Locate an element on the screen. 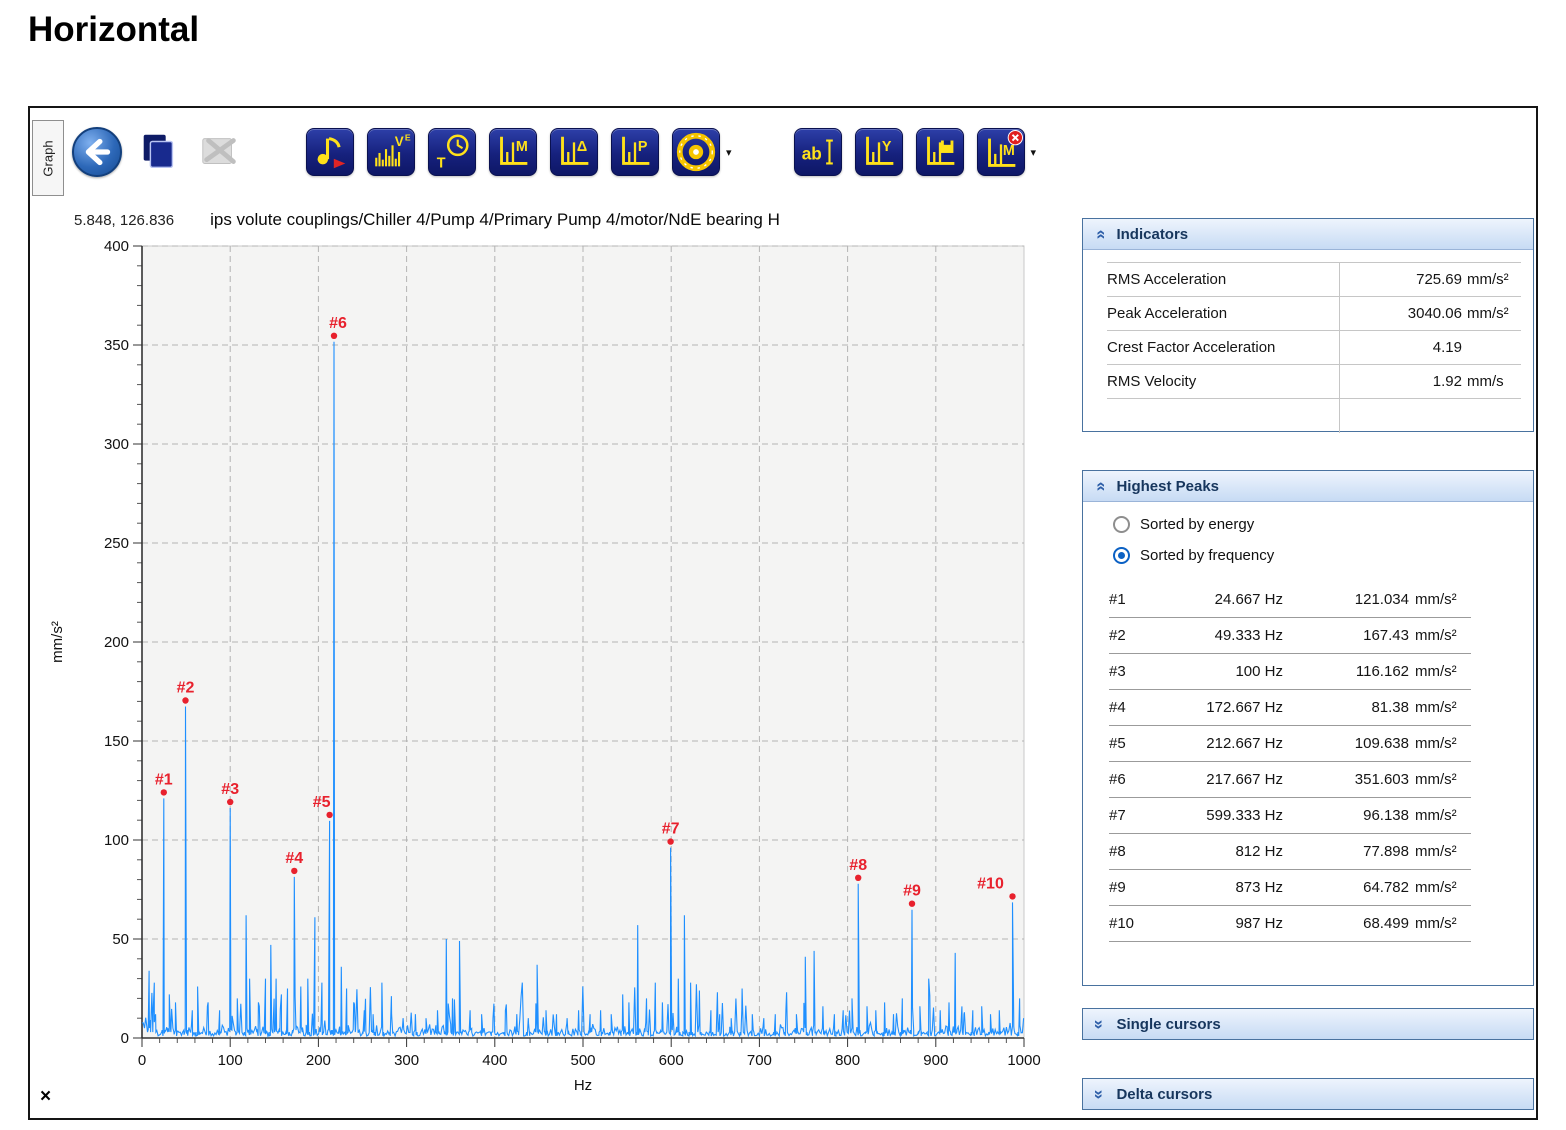 The image size is (1566, 1130). peak-amplitude: 116.162 is located at coordinates (1382, 671).